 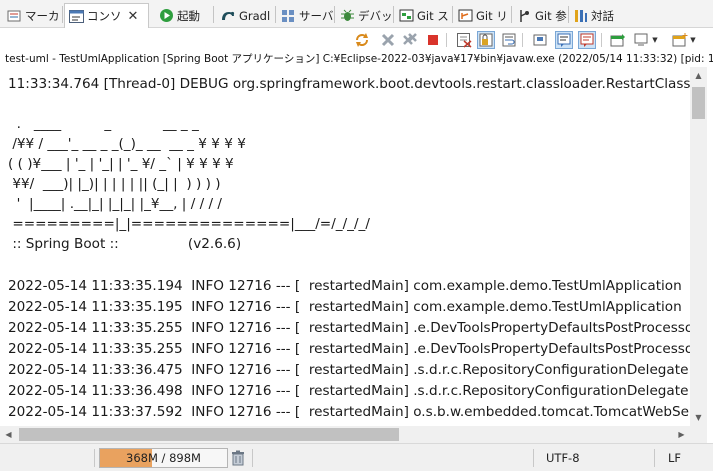 What do you see at coordinates (185, 458) in the screenshot?
I see `heap-total: 898M` at bounding box center [185, 458].